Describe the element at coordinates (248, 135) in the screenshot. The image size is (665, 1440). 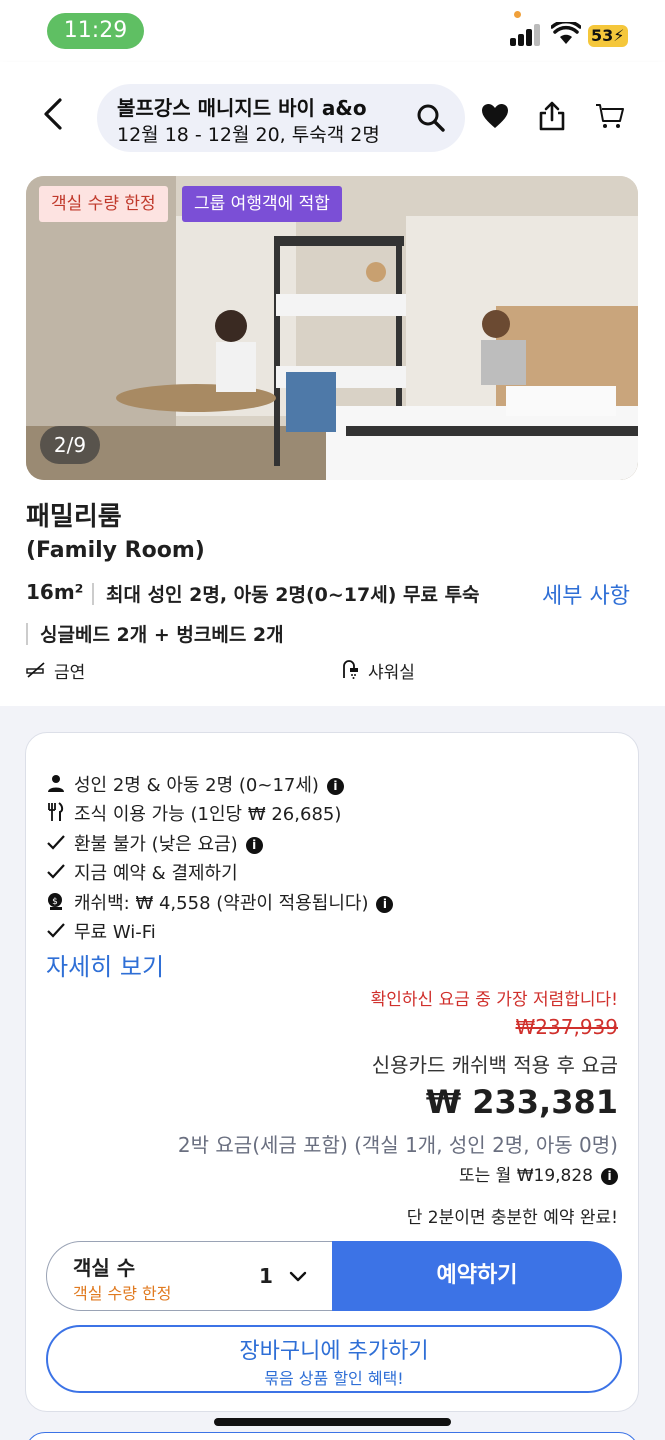
I see `stay-dates-guests: 12월 18 - 12월 20, 투숙객 2명` at that location.